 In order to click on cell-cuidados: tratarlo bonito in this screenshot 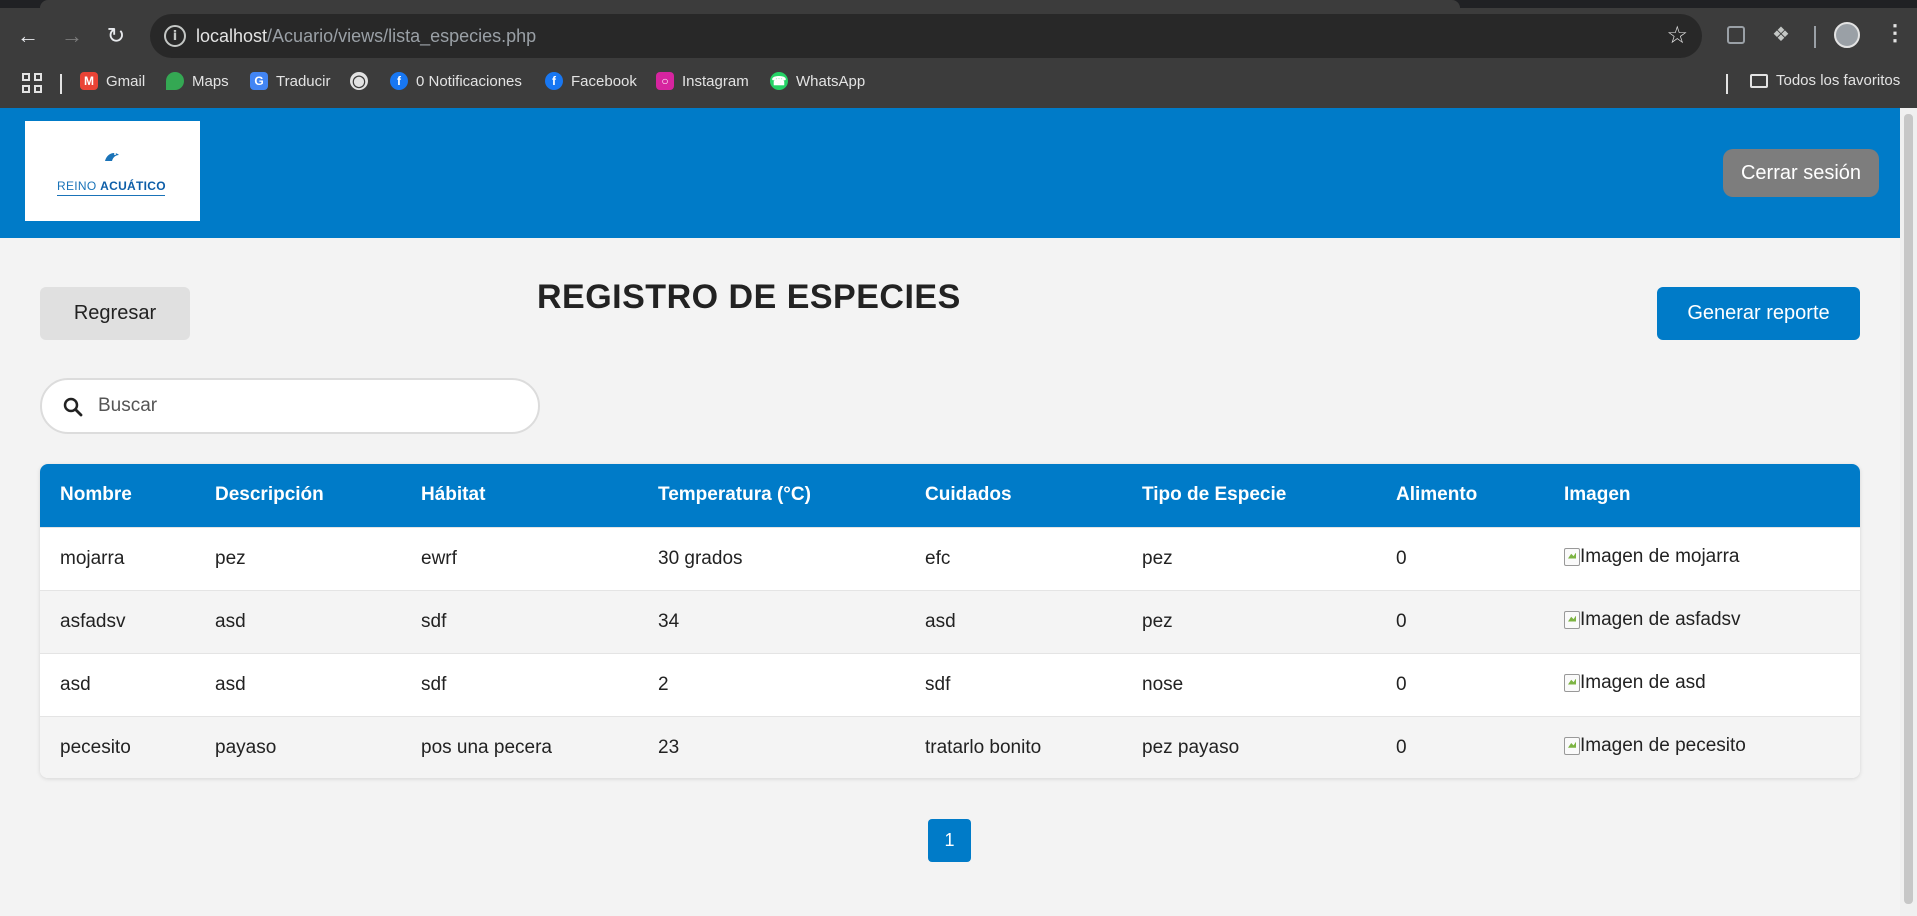, I will do `click(983, 747)`.